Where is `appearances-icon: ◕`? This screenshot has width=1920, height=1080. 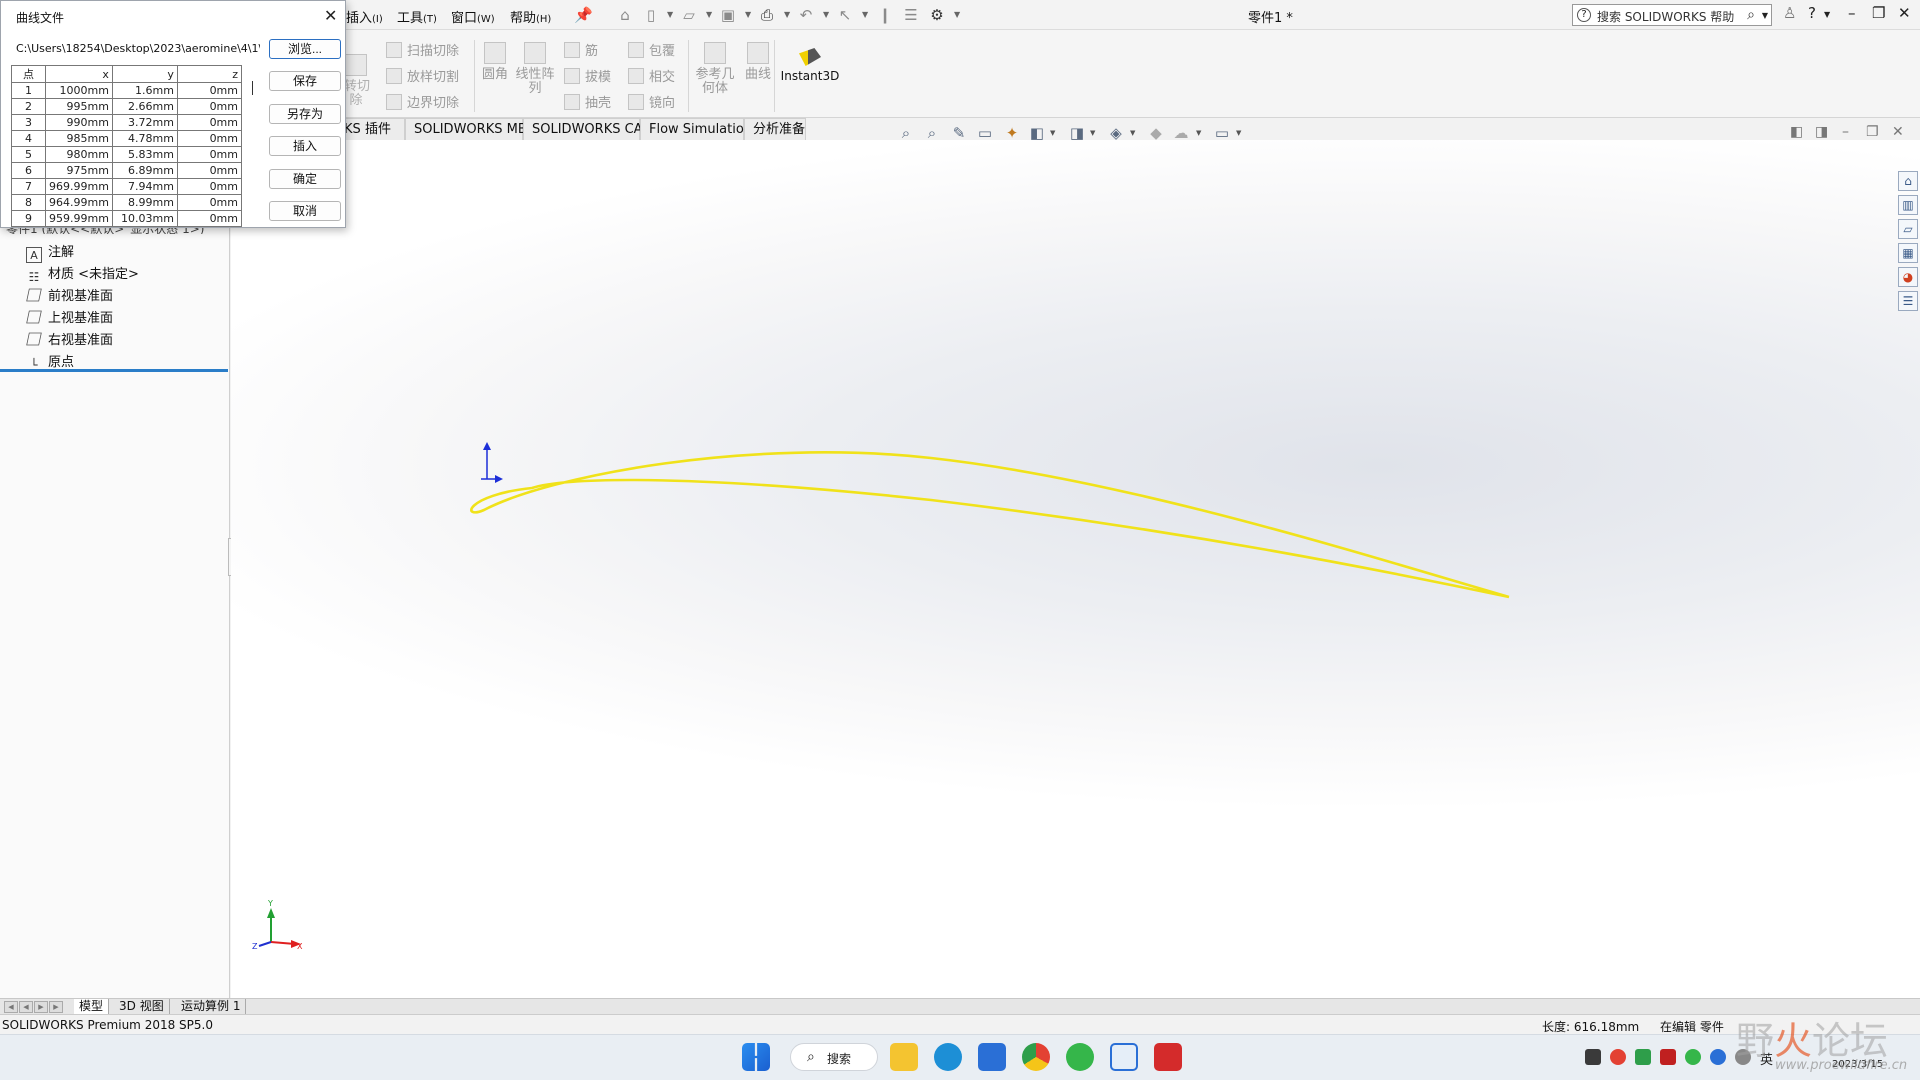
appearances-icon: ◕ is located at coordinates (1908, 277).